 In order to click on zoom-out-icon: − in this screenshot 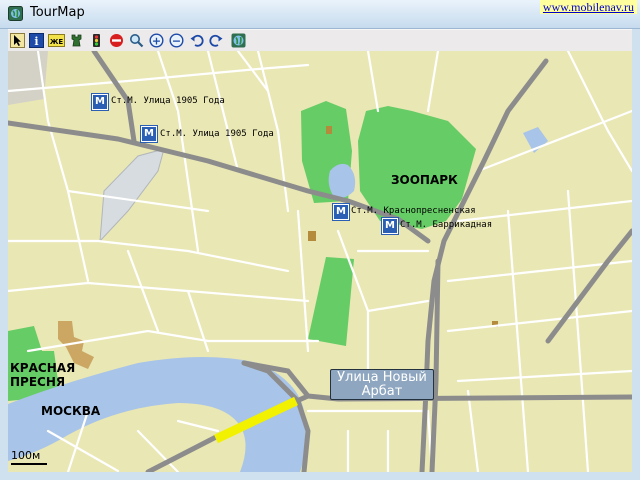, I will do `click(176, 40)`.